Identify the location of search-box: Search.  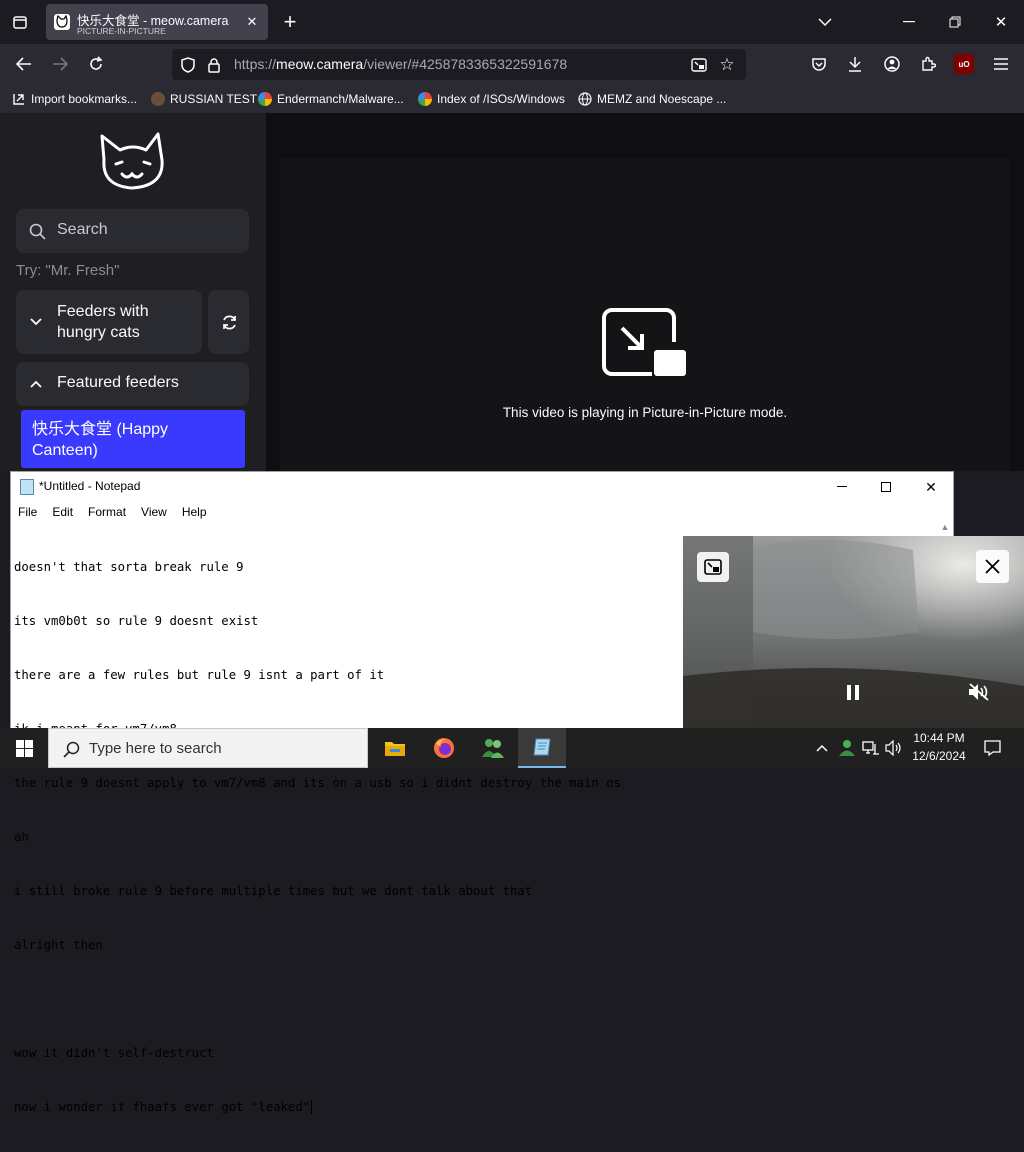
(132, 231).